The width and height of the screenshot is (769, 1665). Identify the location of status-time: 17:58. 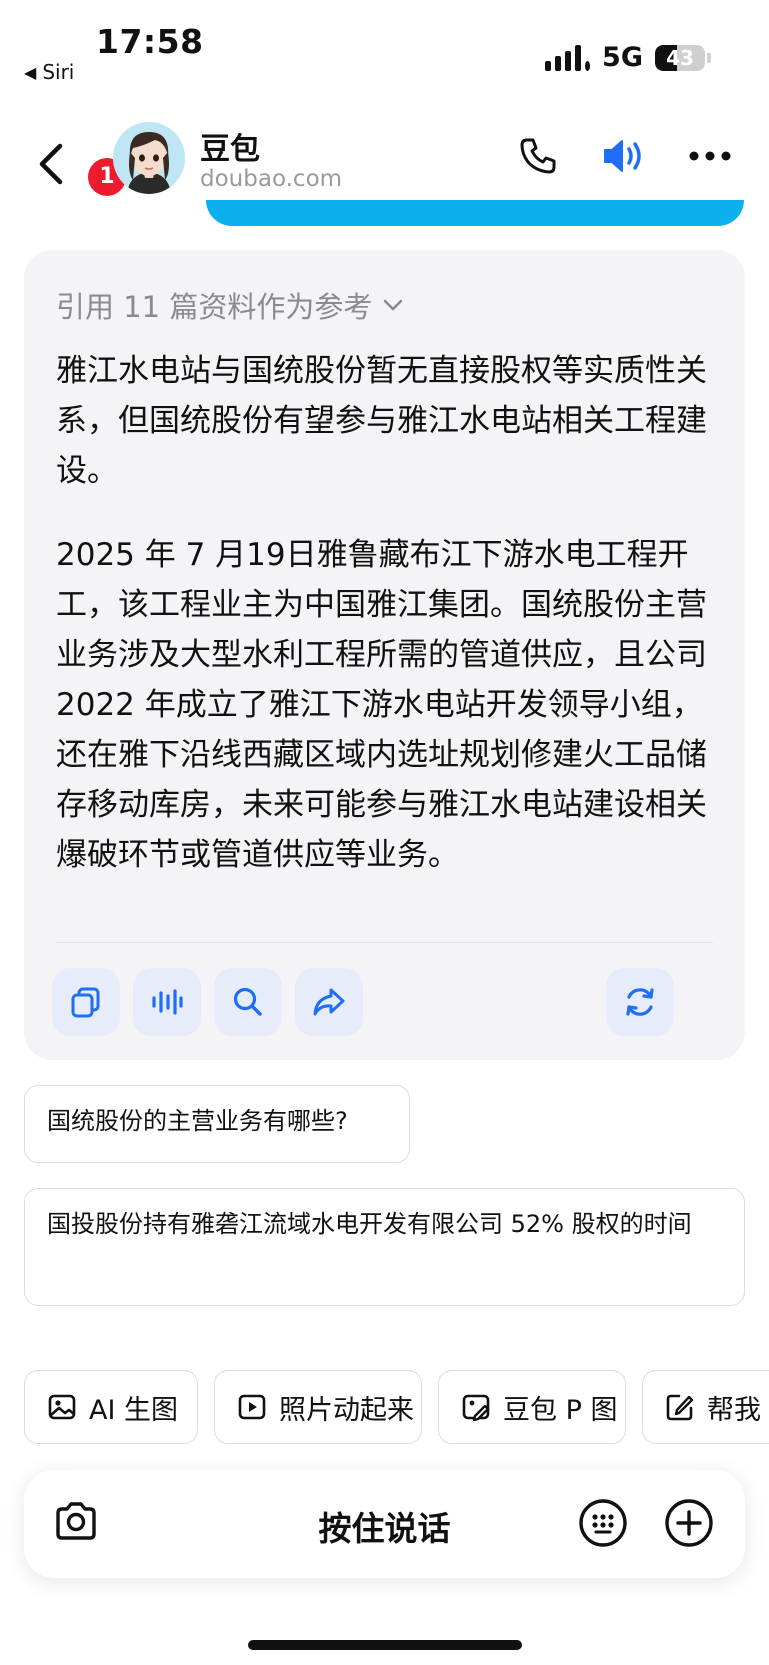
(150, 41).